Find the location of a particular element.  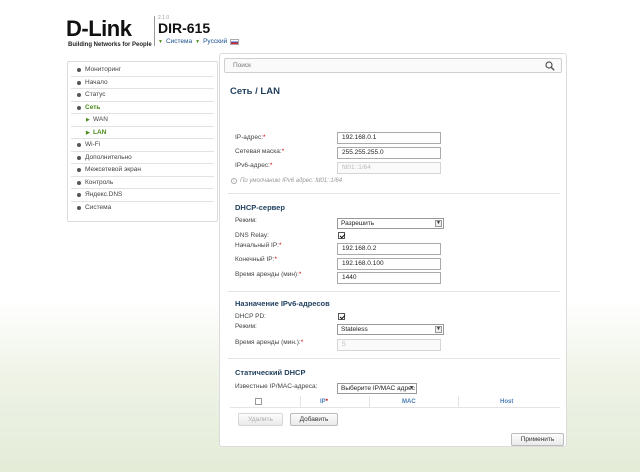

known-addresses-value: Выберите IP/MAC адрес is located at coordinates (378, 388).